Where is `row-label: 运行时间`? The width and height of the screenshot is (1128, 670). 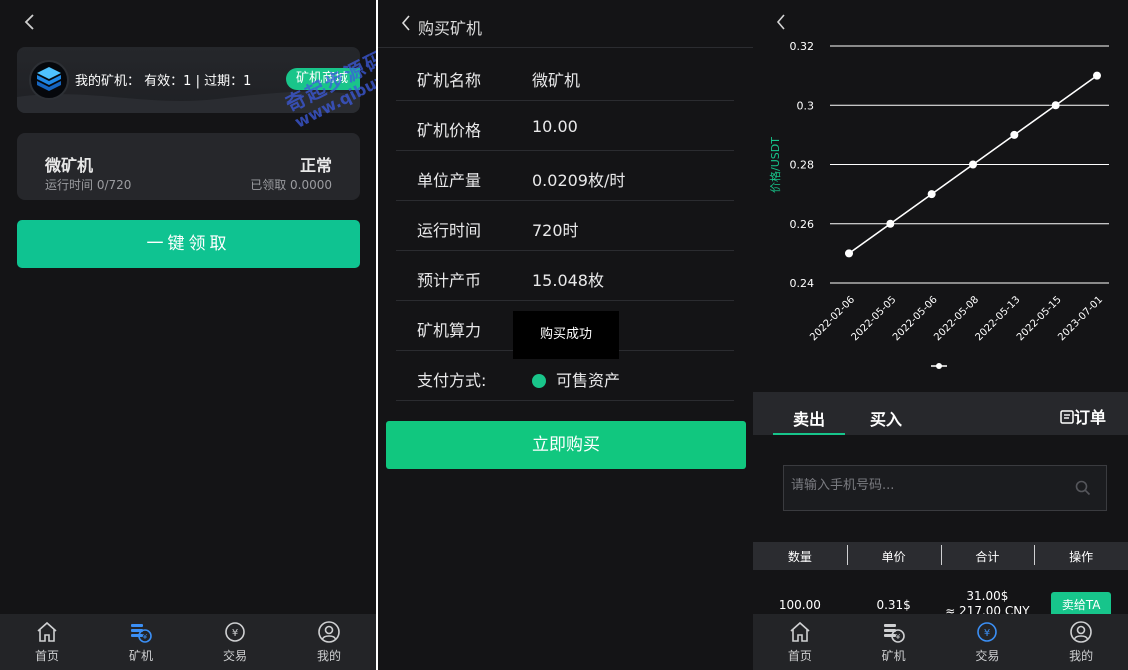 row-label: 运行时间 is located at coordinates (449, 230).